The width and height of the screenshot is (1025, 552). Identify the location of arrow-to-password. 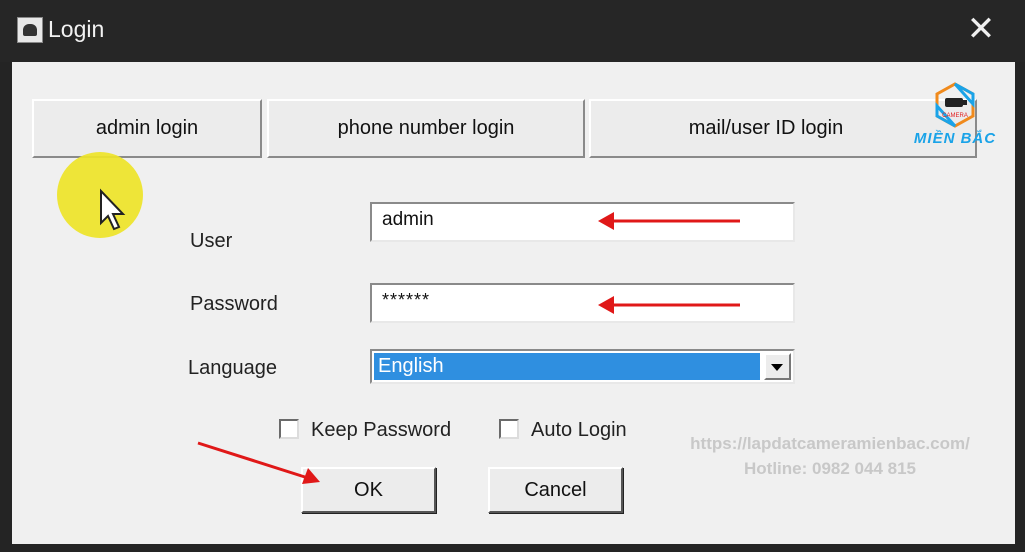
(669, 305).